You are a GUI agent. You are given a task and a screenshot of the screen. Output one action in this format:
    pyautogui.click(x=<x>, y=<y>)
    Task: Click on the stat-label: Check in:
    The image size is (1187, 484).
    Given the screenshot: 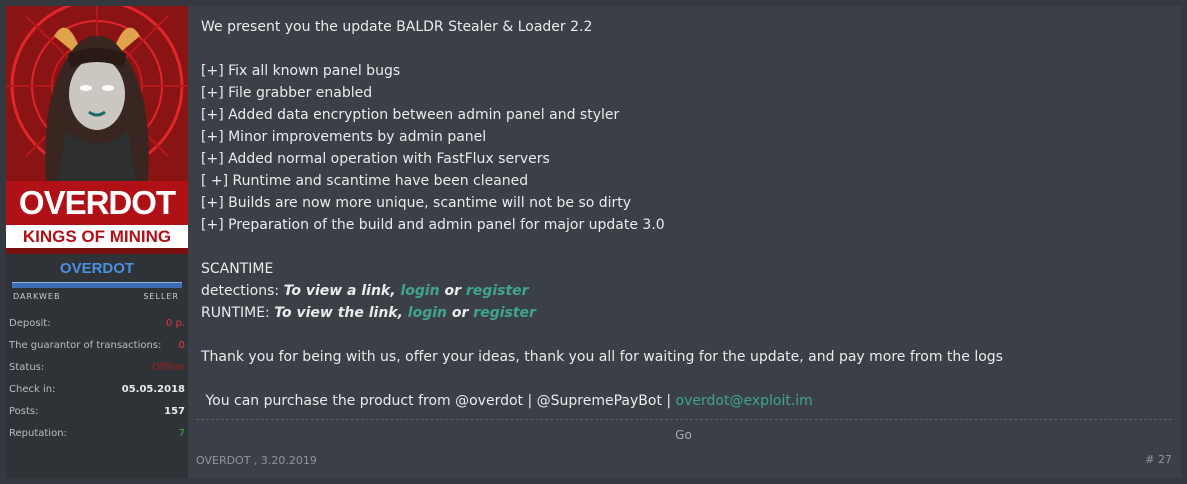 What is the action you would take?
    pyautogui.click(x=32, y=389)
    